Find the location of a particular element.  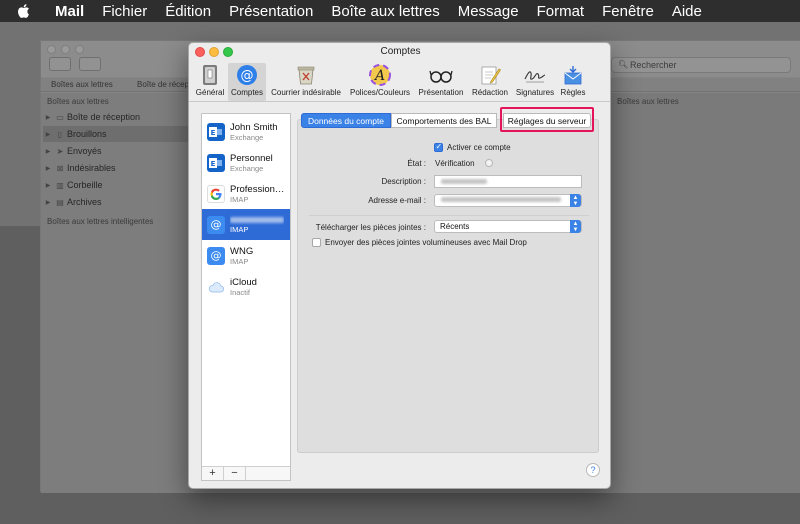

tab-mailbox-behaviors: Comportements des BAL is located at coordinates (444, 120).